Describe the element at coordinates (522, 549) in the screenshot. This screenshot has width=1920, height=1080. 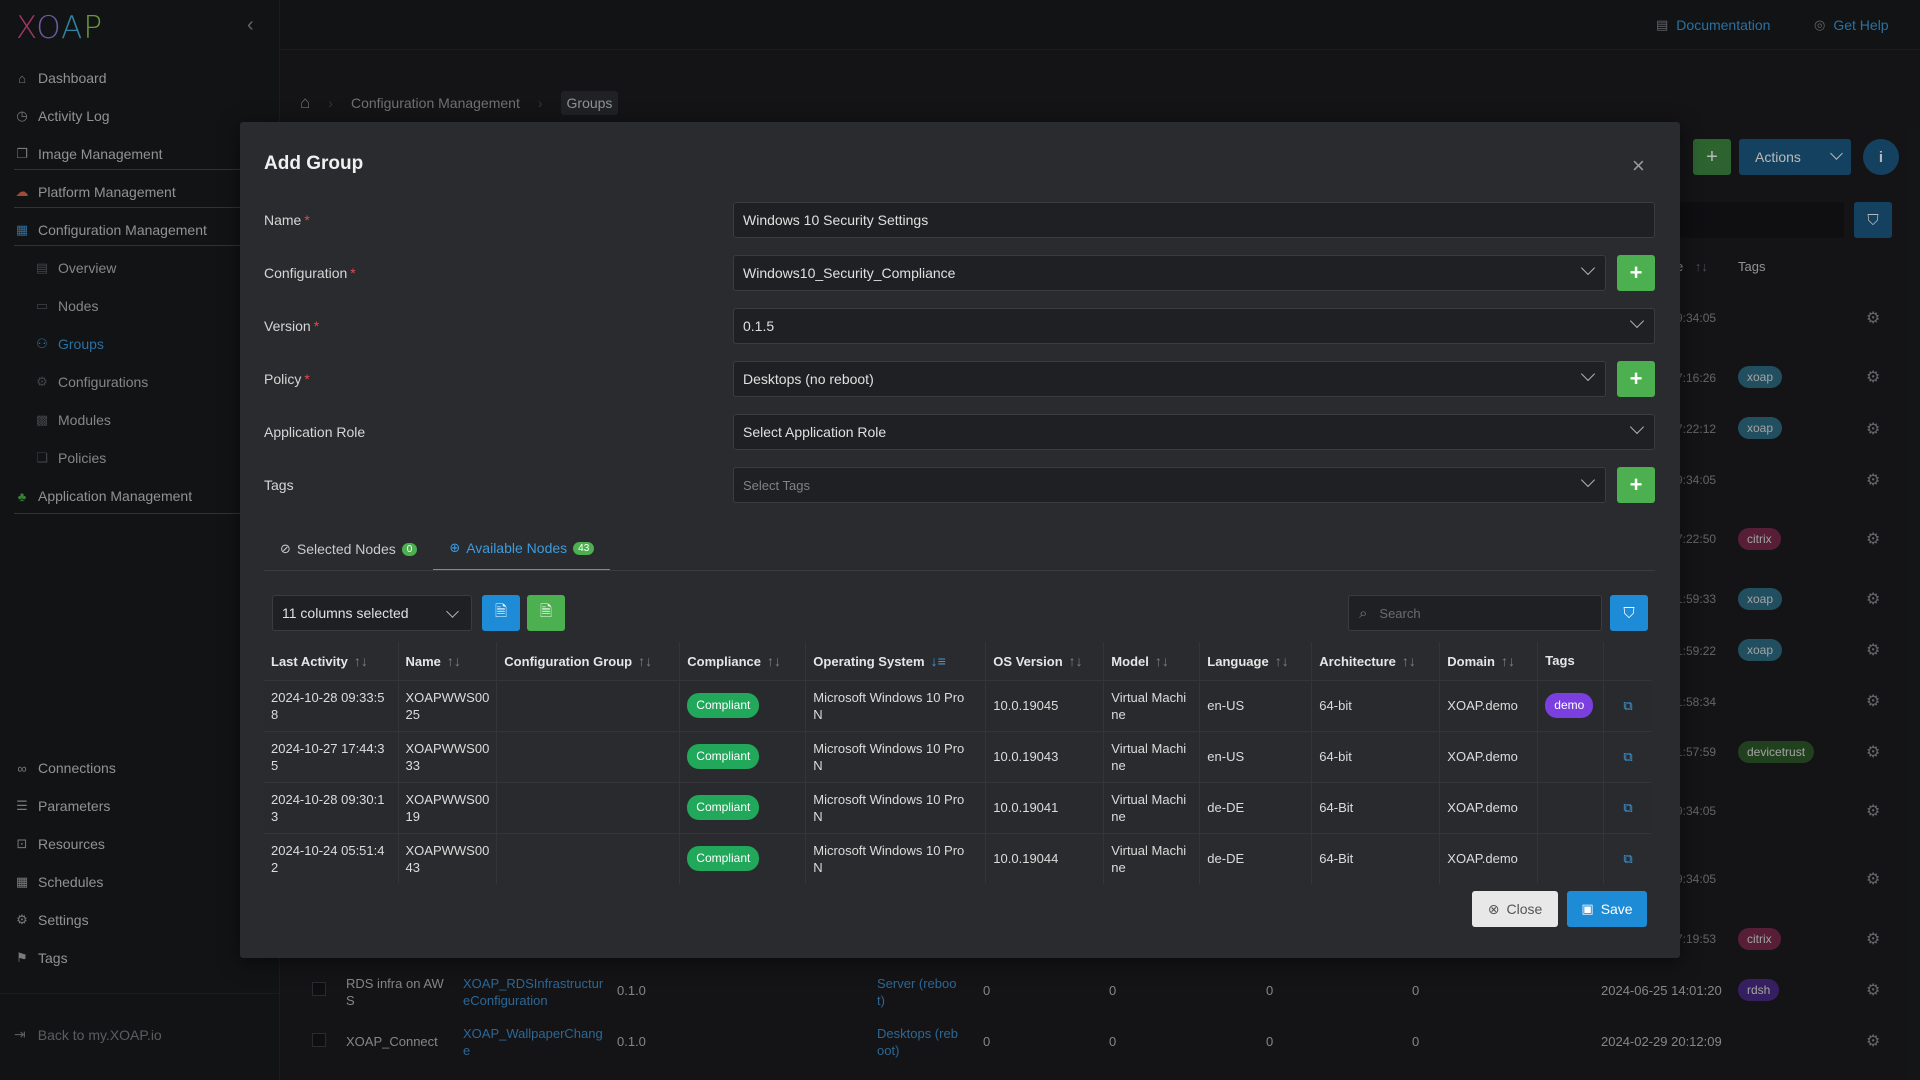
I see `tab-available-nodes: ⊕ Available Nodes 43` at that location.